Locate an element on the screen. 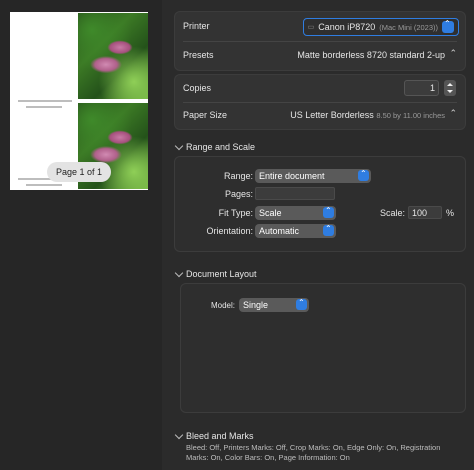 This screenshot has width=474, height=470. fit-type-label: Fit Type: is located at coordinates (235, 213).